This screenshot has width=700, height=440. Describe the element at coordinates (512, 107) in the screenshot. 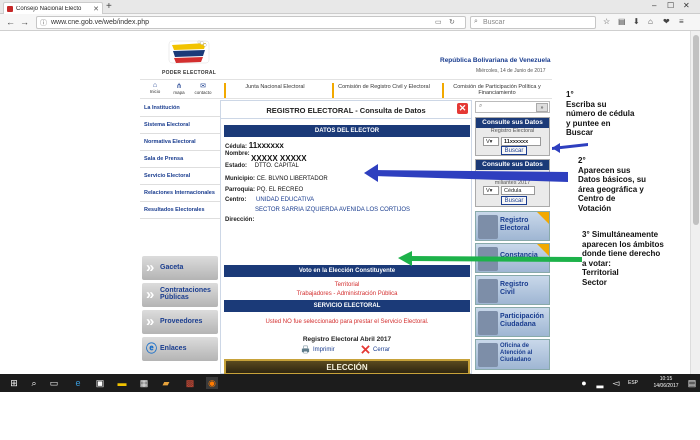

I see `site-search-input: ⌕ »` at that location.